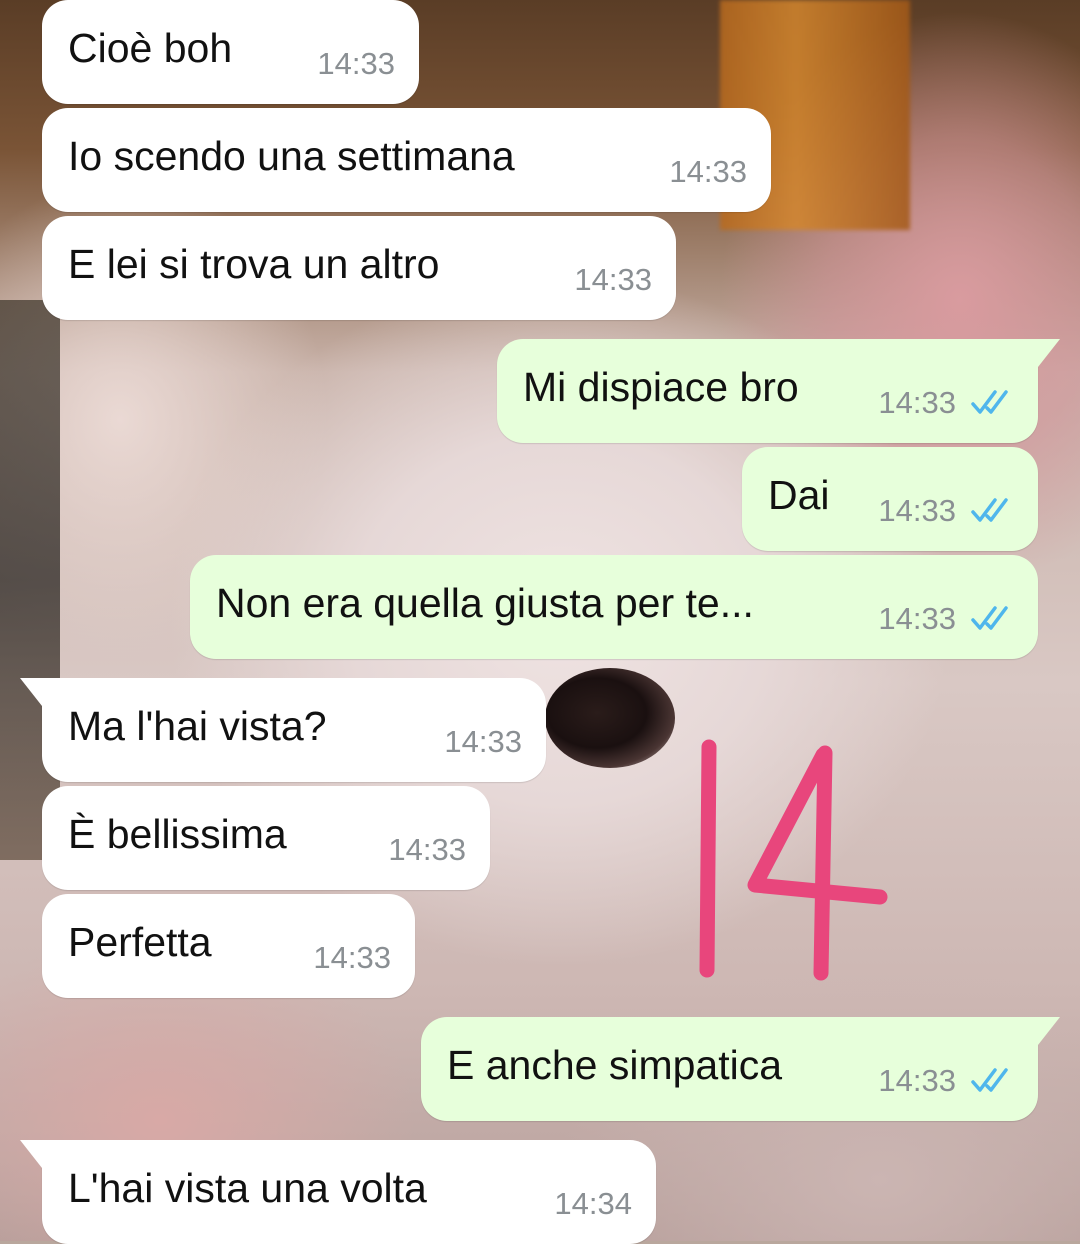 The image size is (1080, 1244). I want to click on message-bubble-outgoing: Non era quella giusta per te... 14:33, so click(614, 607).